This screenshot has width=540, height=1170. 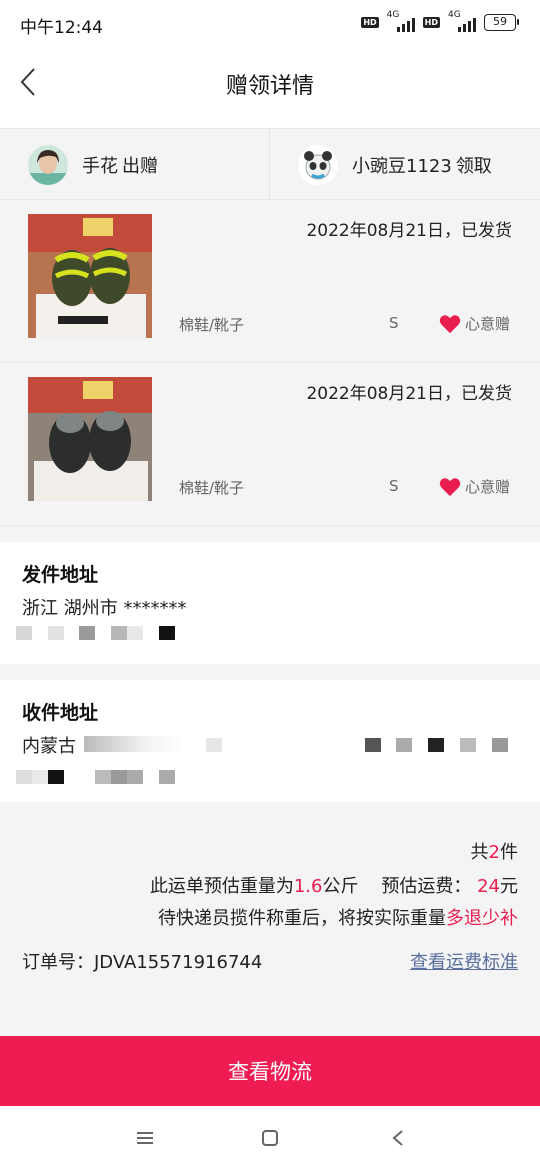 I want to click on order-number-row: 订单号：JDVA15571916744, so click(x=142, y=961).